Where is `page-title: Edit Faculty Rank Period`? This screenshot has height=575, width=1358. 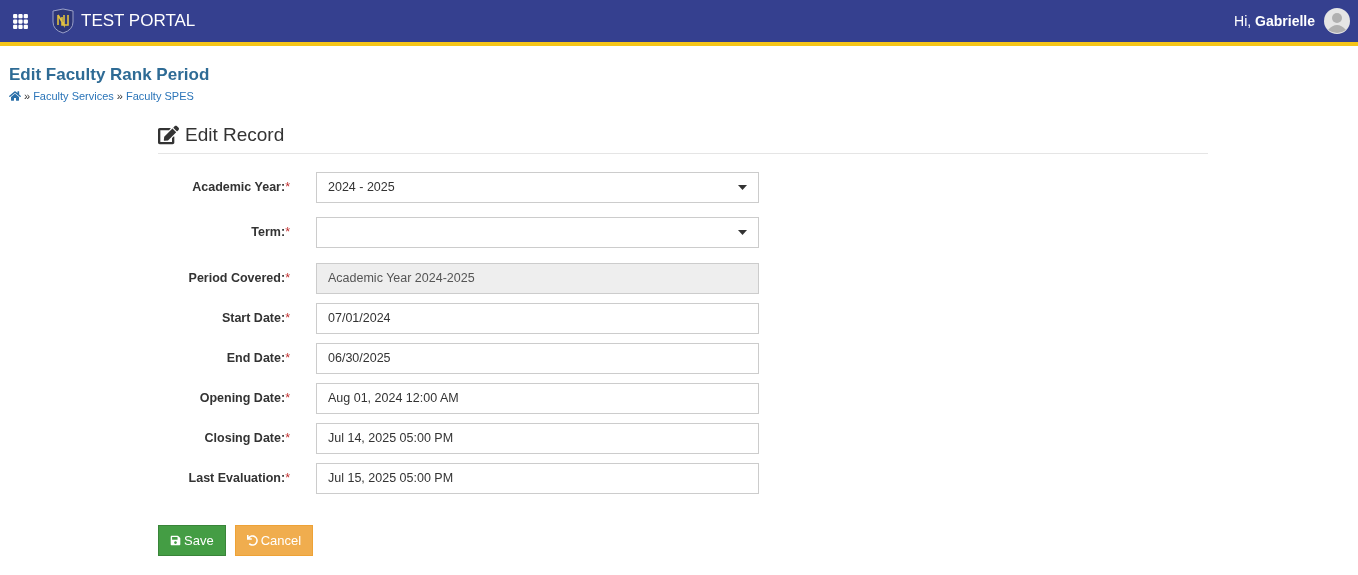 page-title: Edit Faculty Rank Period is located at coordinates (110, 75).